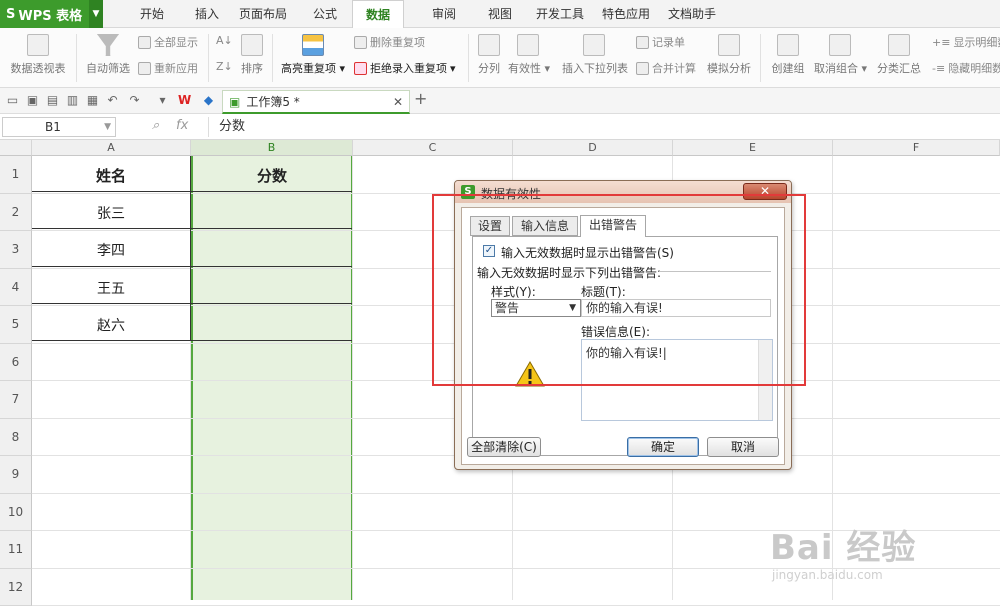  What do you see at coordinates (765, 380) in the screenshot?
I see `textarea-scrollbar` at bounding box center [765, 380].